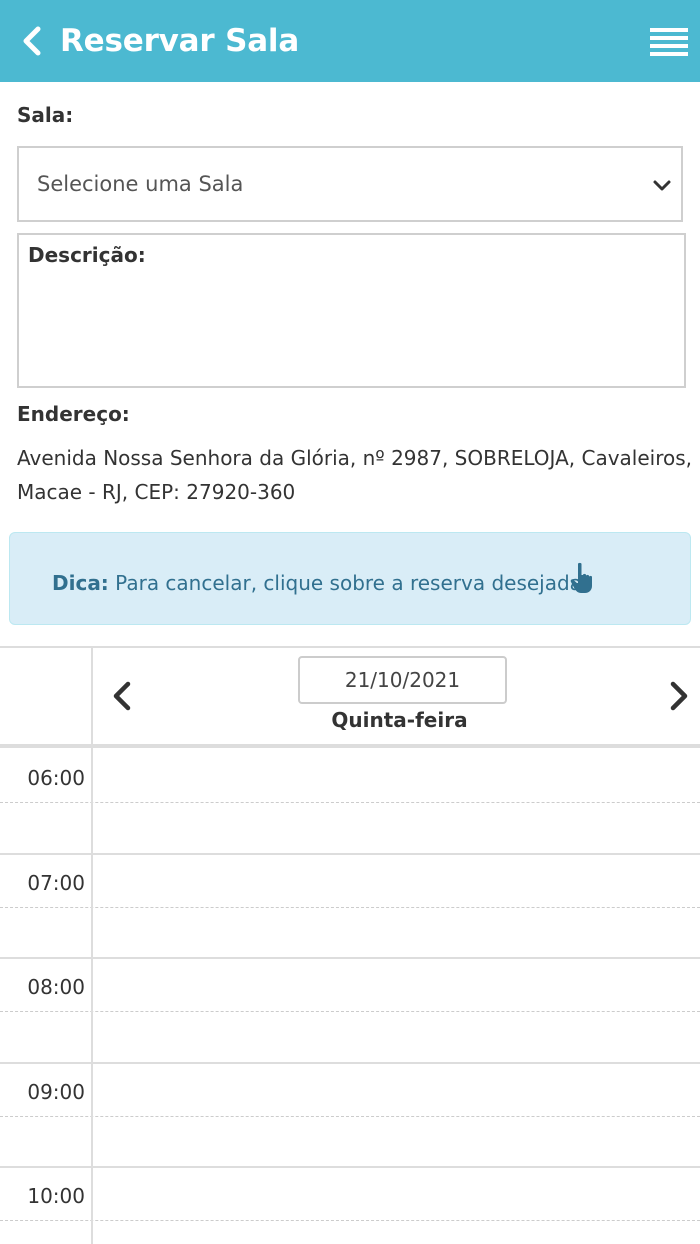  I want to click on app-header: Reservar Sala, so click(350, 41).